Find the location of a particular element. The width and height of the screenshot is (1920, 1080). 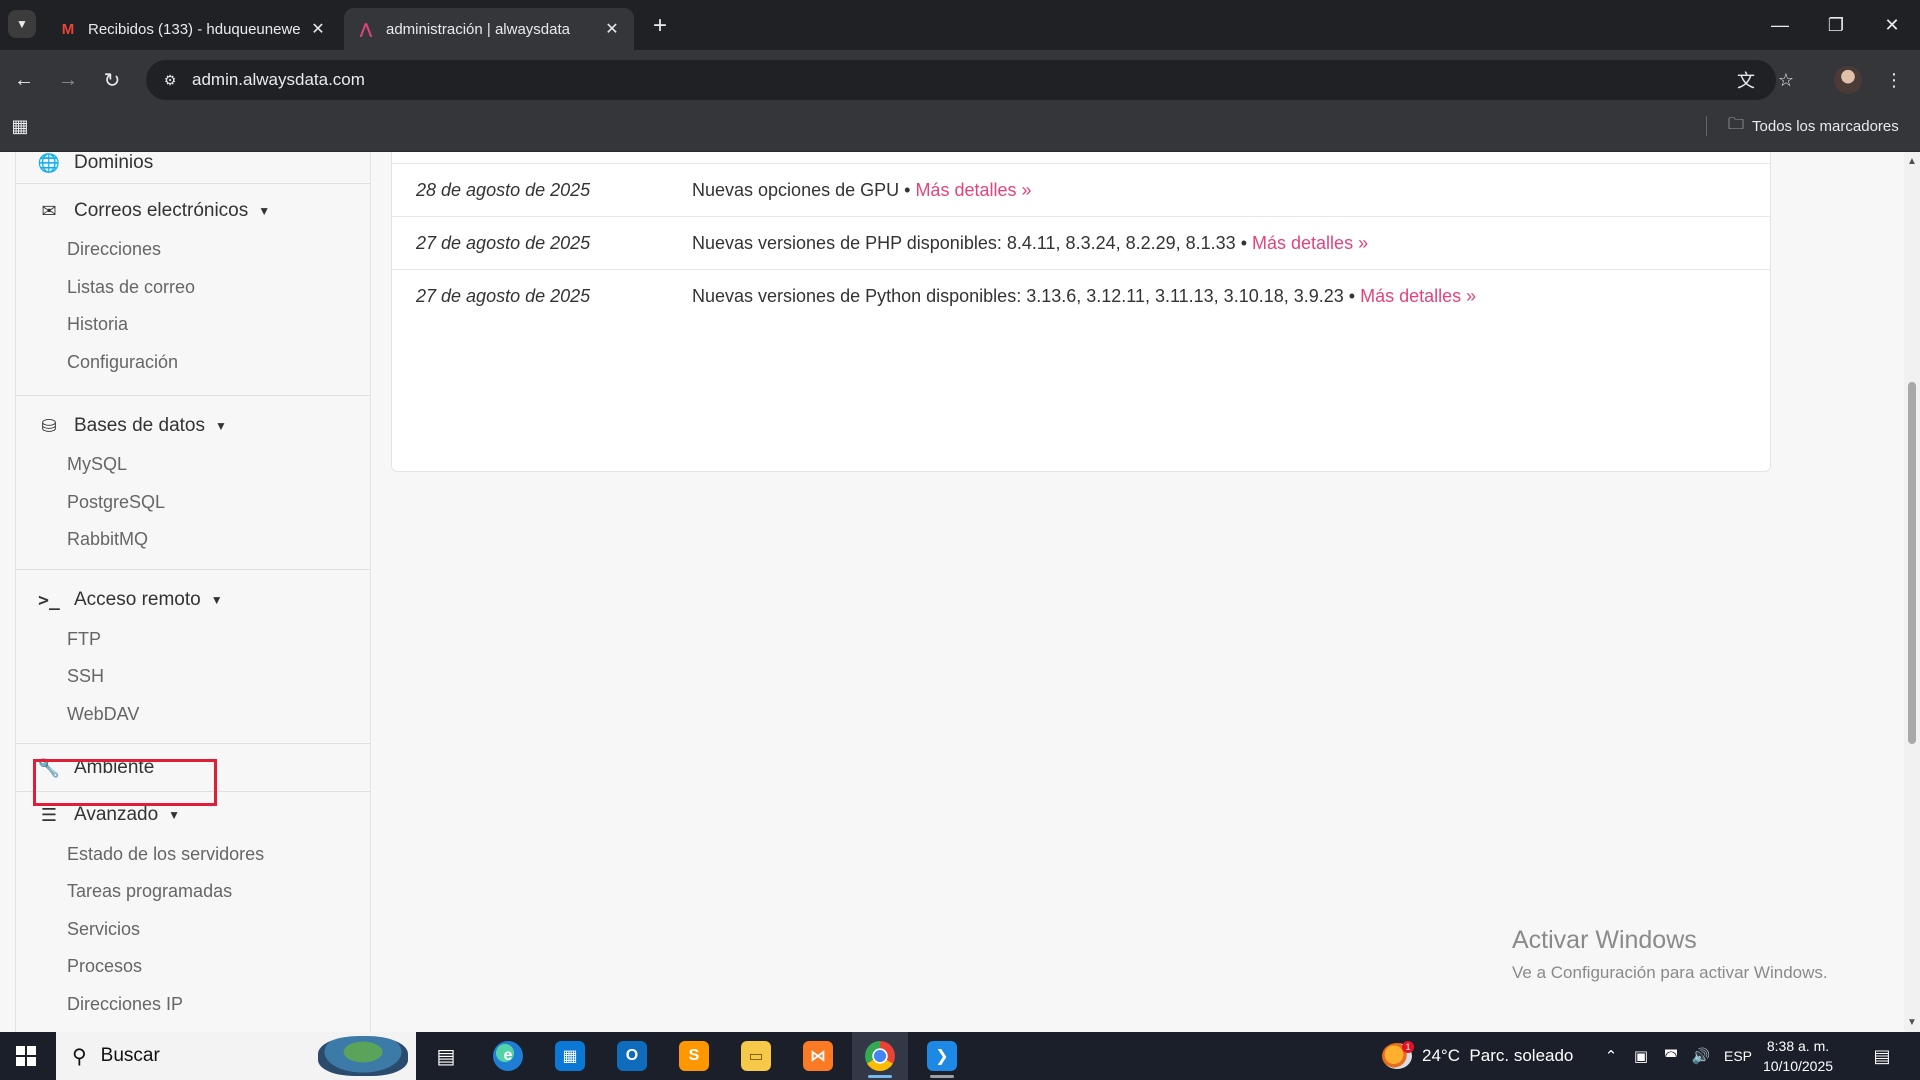

taskbar-app-xampp: ⋈ is located at coordinates (818, 1056).